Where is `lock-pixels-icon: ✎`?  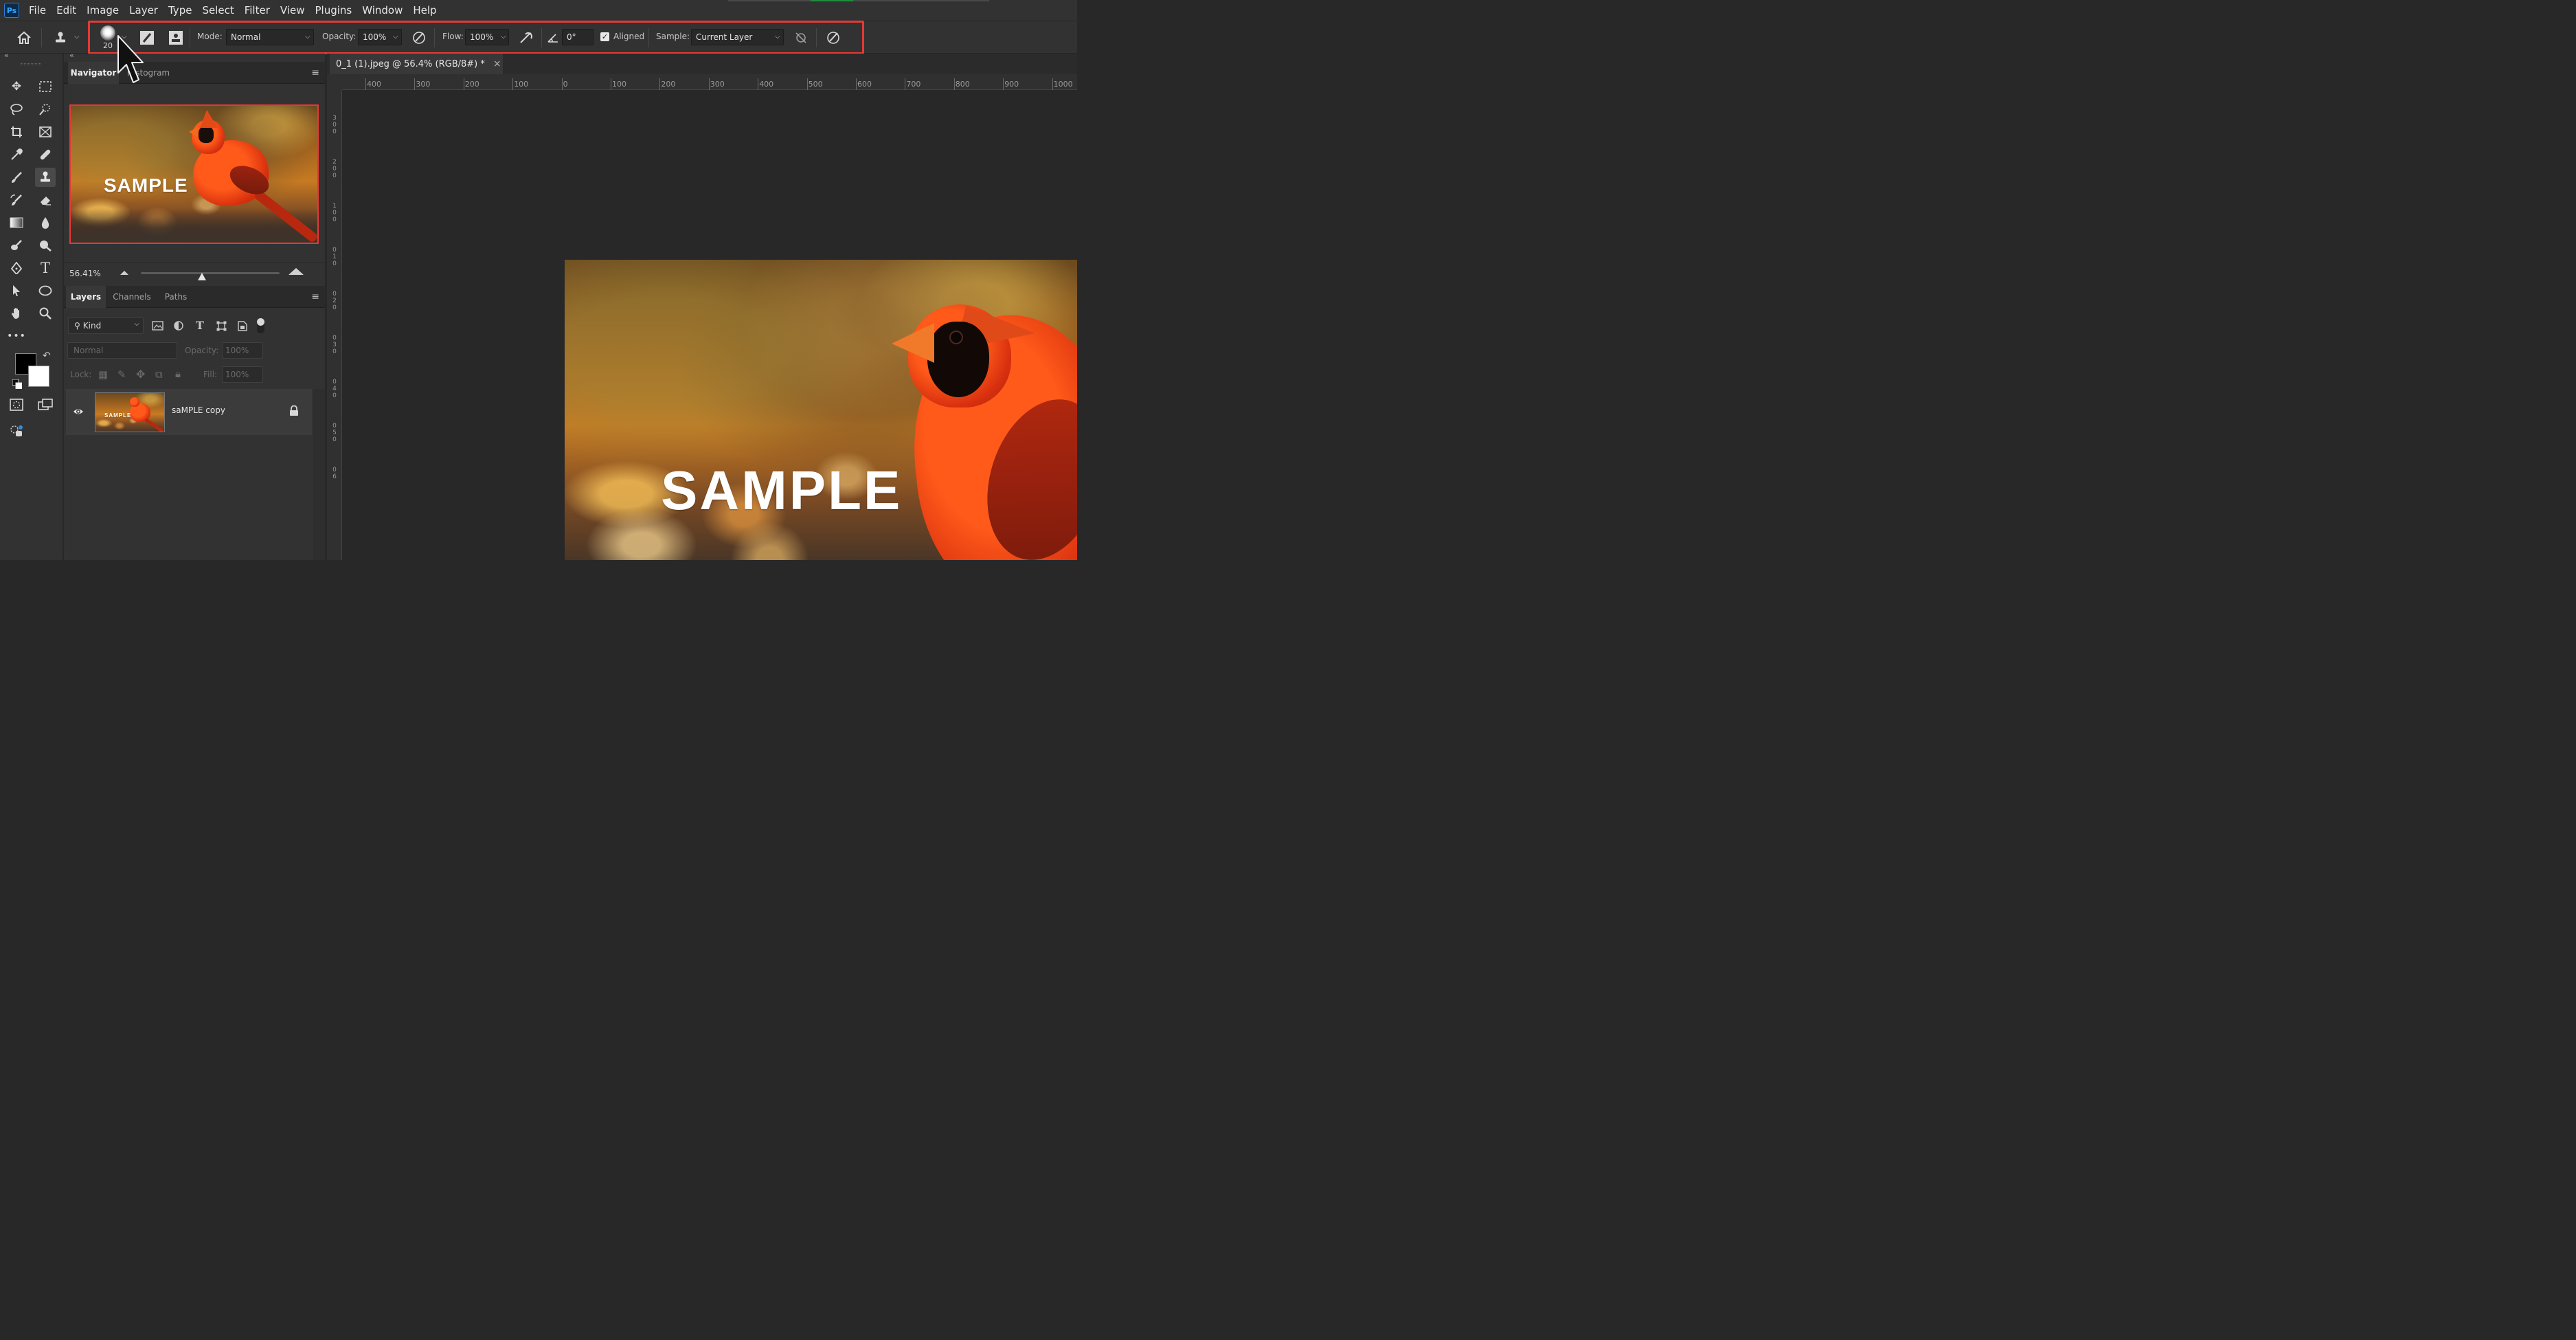 lock-pixels-icon: ✎ is located at coordinates (121, 374).